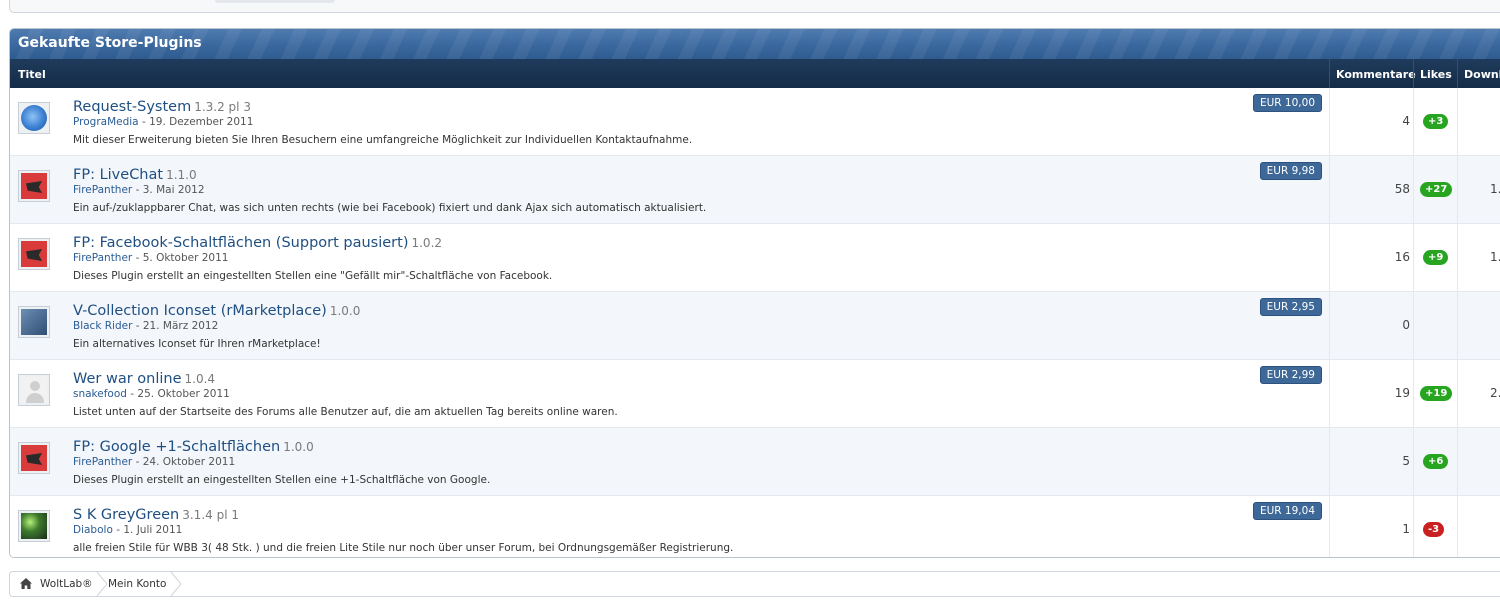 This screenshot has height=600, width=1500. I want to click on comment-count: 19, so click(1402, 393).